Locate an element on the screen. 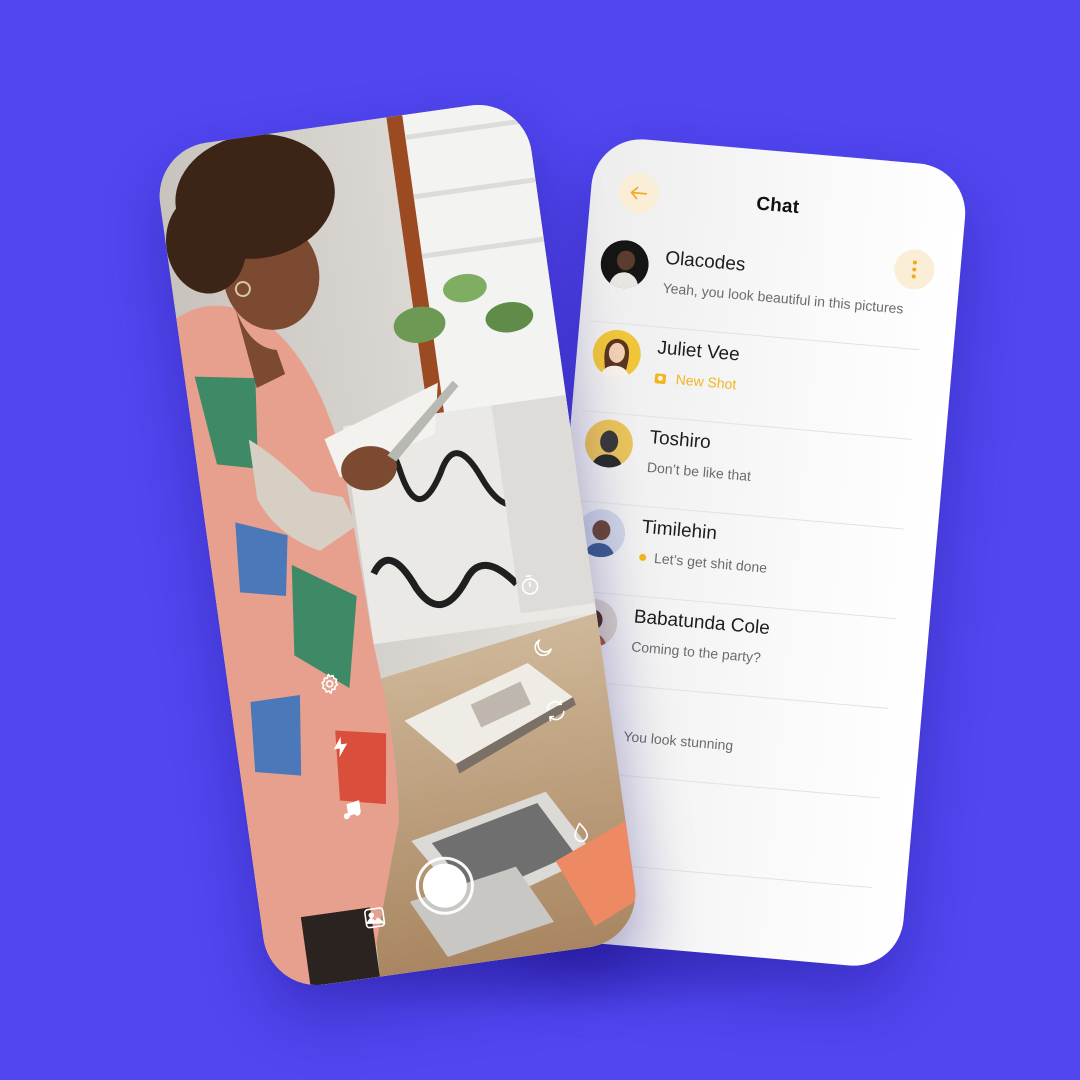 This screenshot has height=1080, width=1080. settings-button is located at coordinates (329, 683).